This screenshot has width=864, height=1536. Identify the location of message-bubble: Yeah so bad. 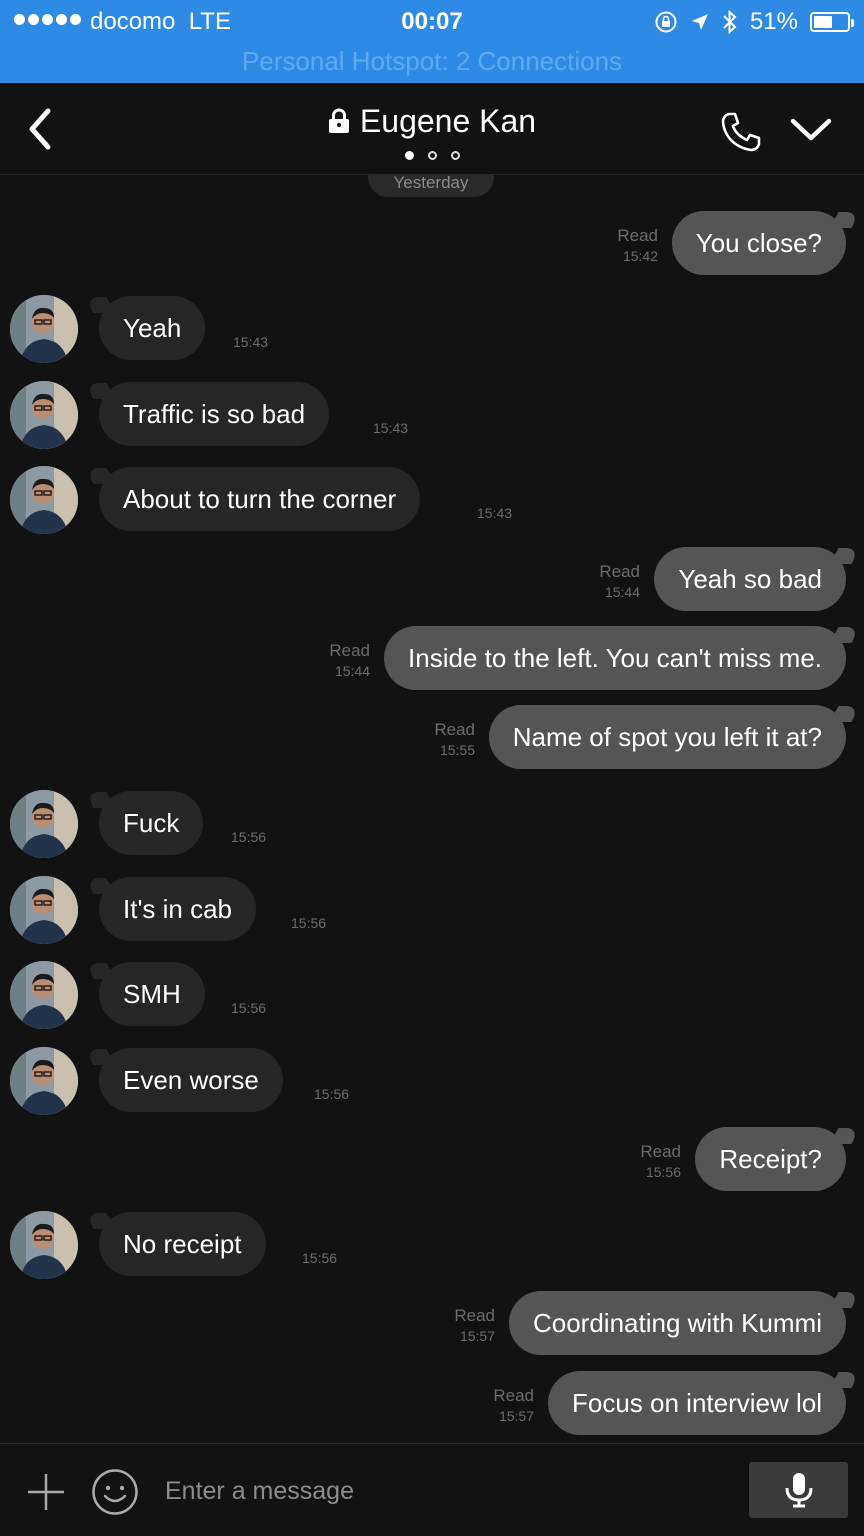
(750, 579).